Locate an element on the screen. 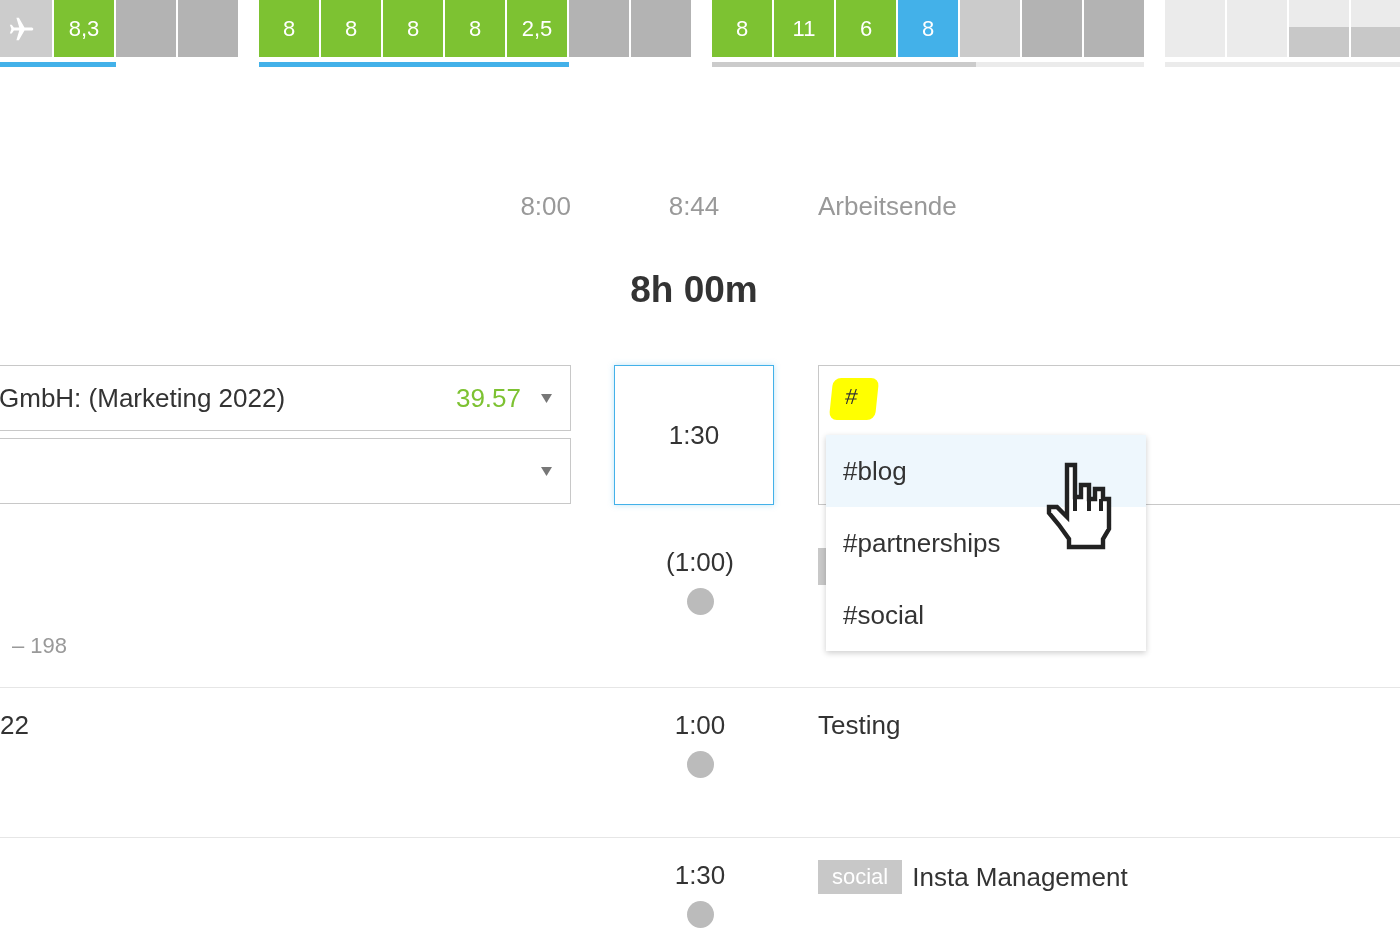  planned-duration: (1:00) is located at coordinates (700, 562).